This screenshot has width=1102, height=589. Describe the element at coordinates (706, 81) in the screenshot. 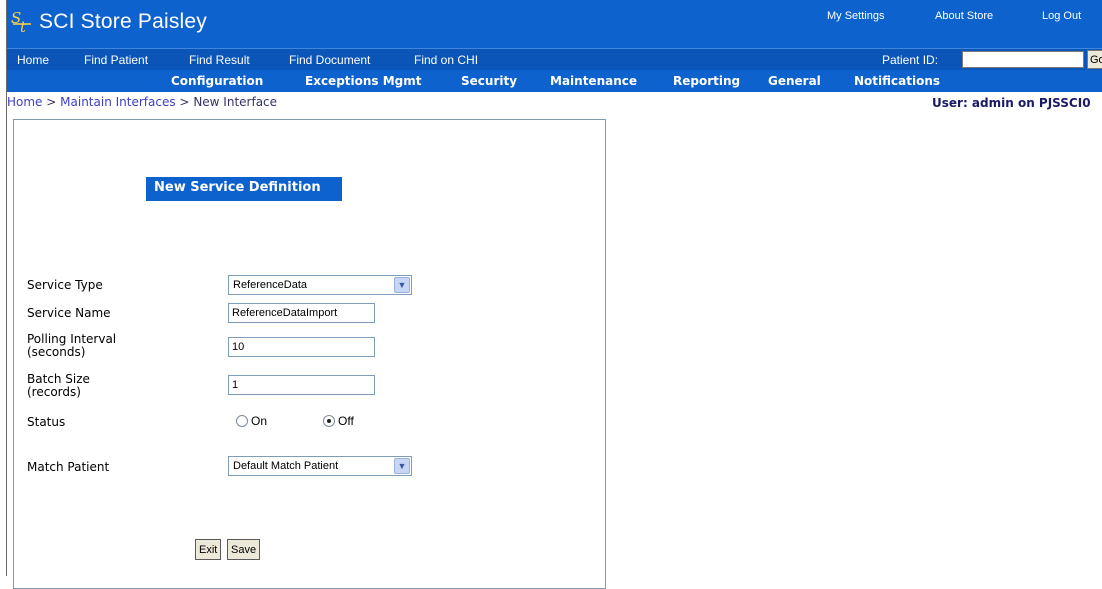

I see `nav-reporting: Reporting` at that location.